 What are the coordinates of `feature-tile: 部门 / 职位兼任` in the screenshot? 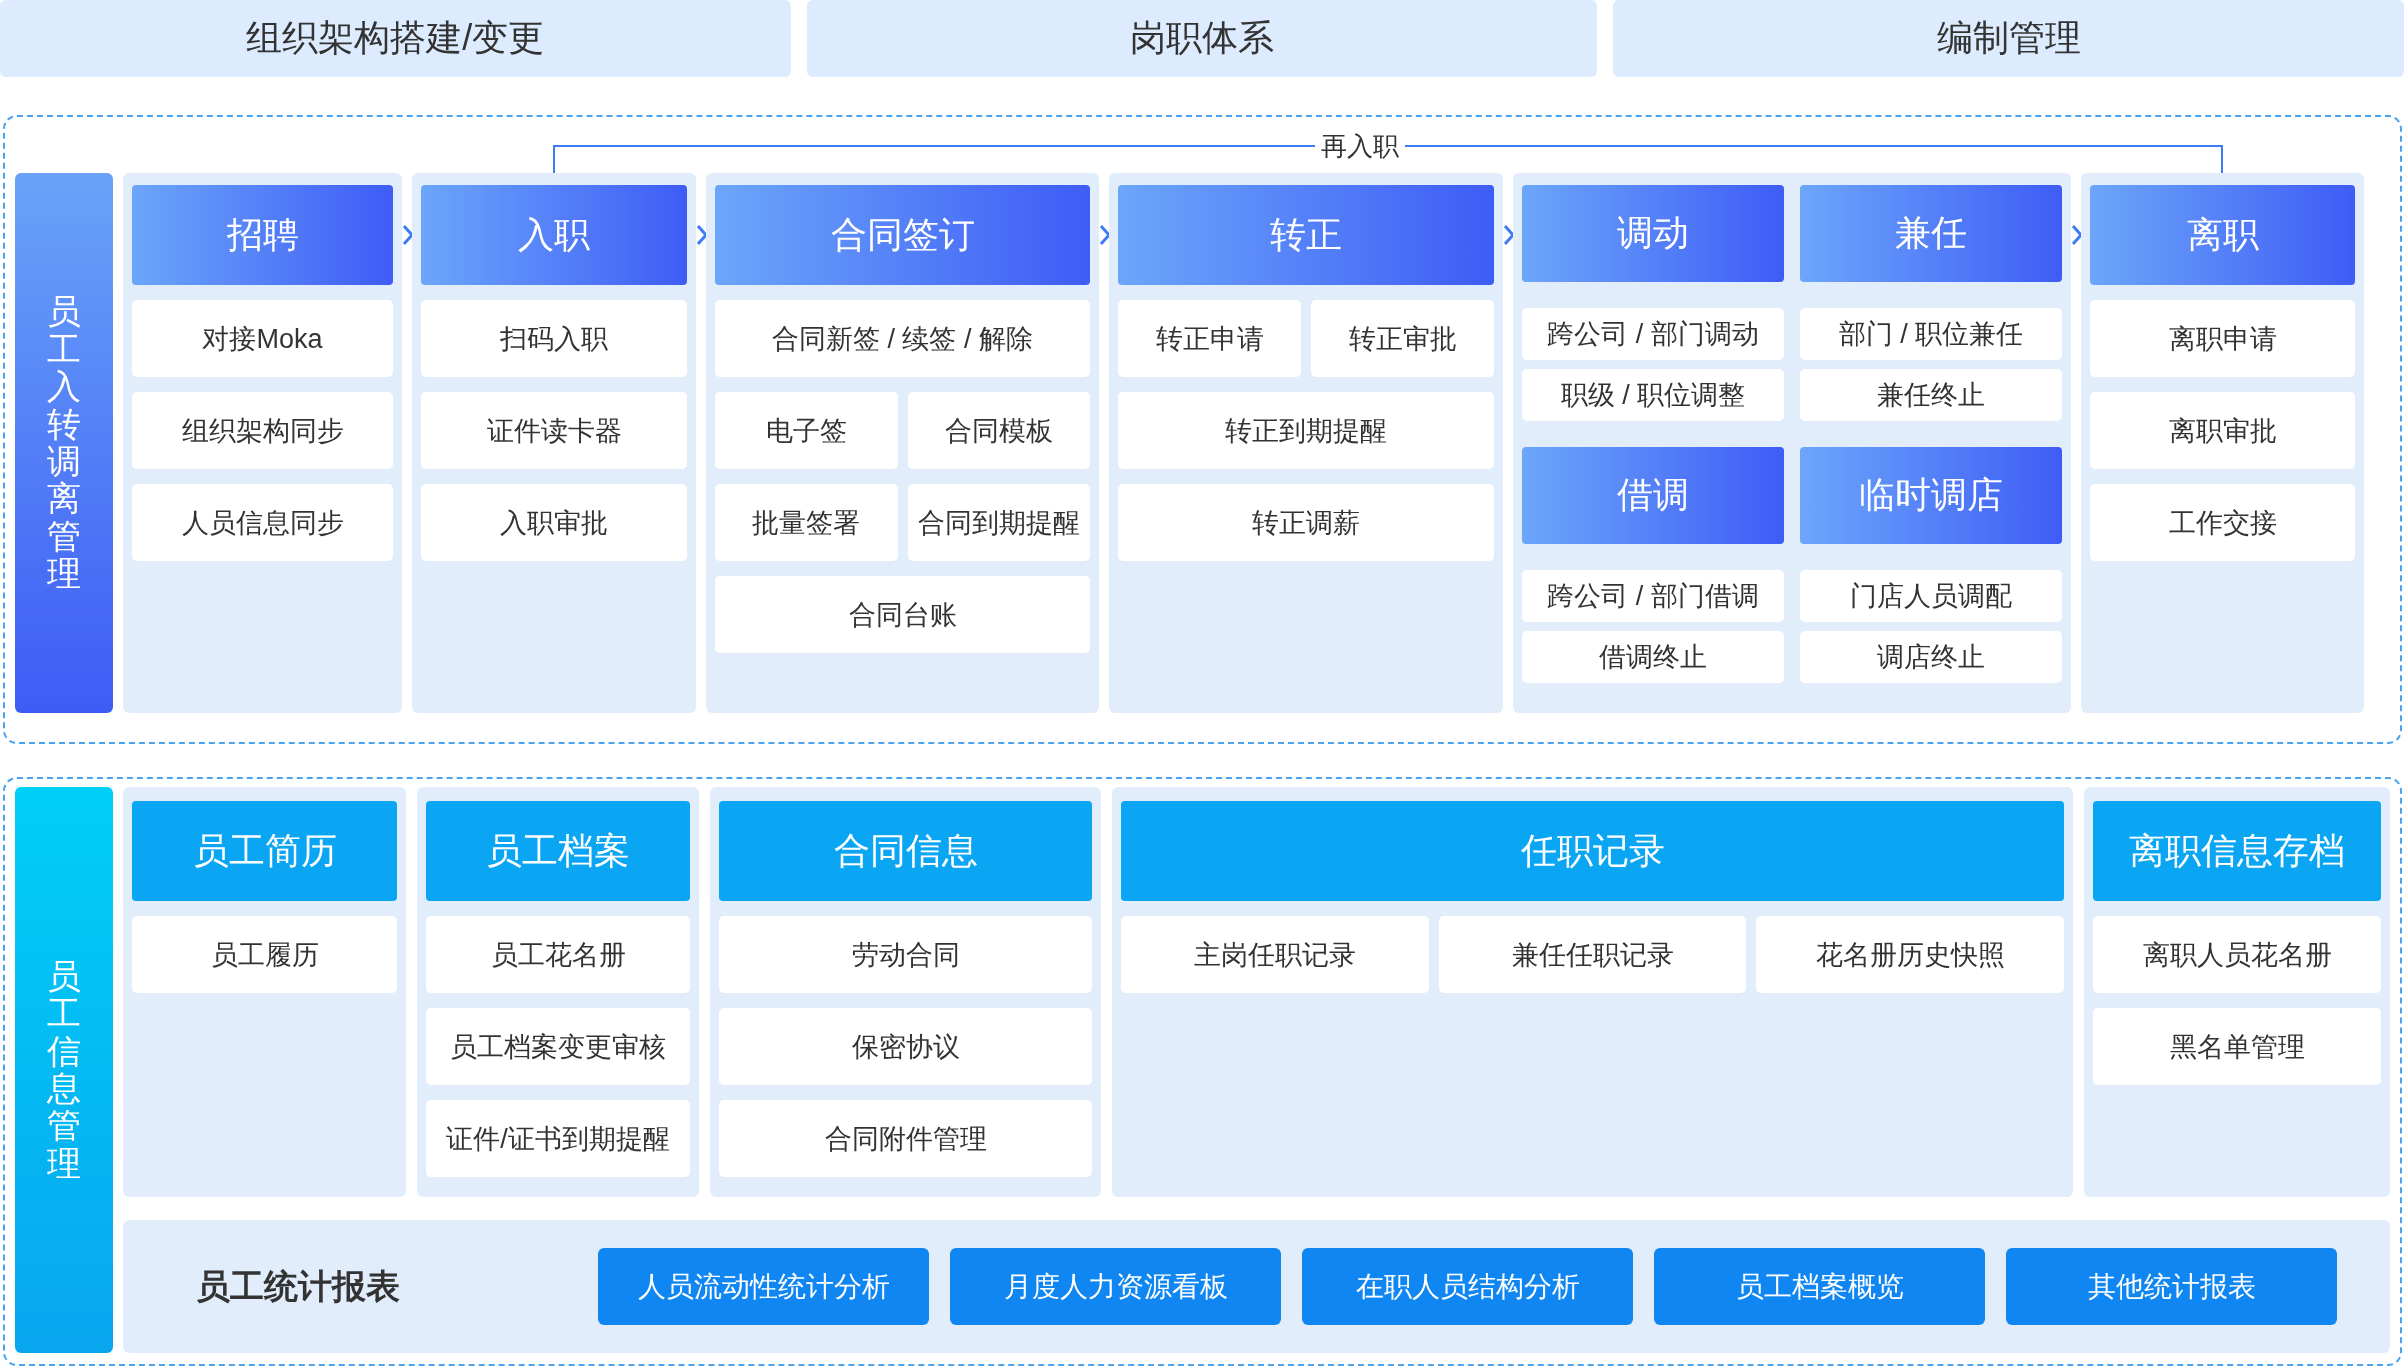 It's located at (1931, 334).